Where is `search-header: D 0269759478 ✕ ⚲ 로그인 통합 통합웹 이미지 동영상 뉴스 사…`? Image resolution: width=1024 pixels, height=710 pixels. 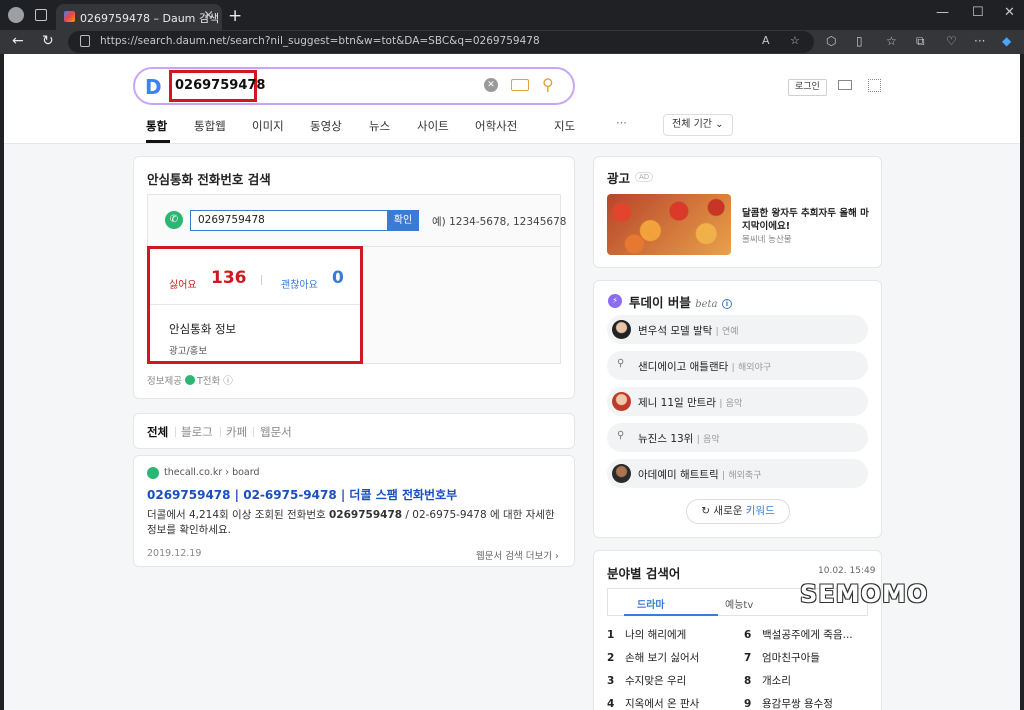
search-header: D 0269759478 ✕ ⚲ 로그인 통합 통합웹 이미지 동영상 뉴스 사… is located at coordinates (512, 99).